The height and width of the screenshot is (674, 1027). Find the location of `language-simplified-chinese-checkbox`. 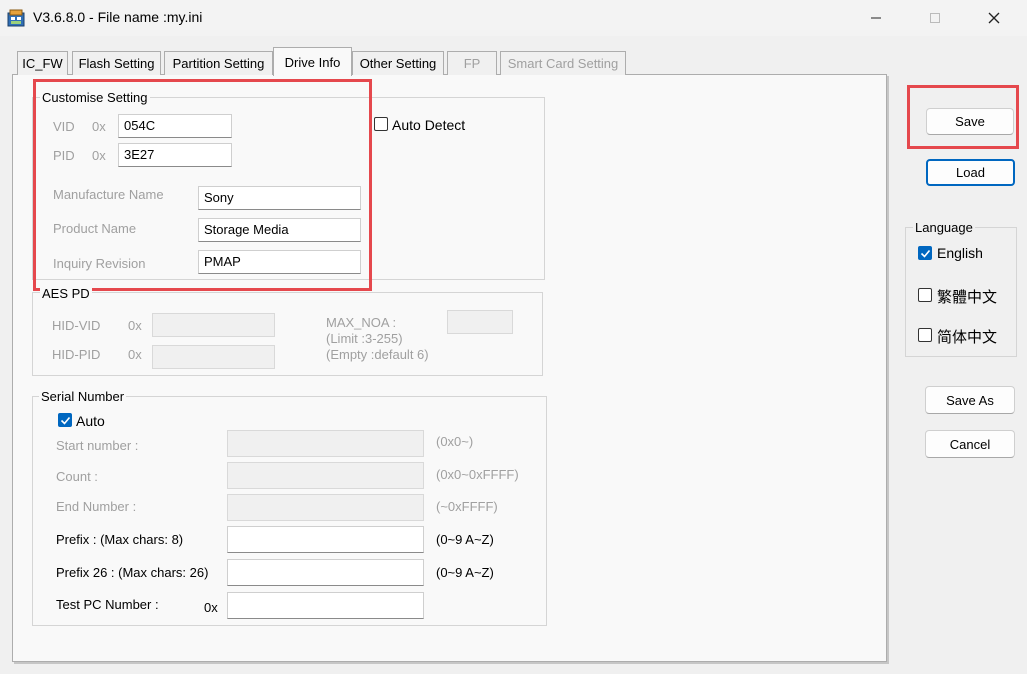

language-simplified-chinese-checkbox is located at coordinates (925, 335).